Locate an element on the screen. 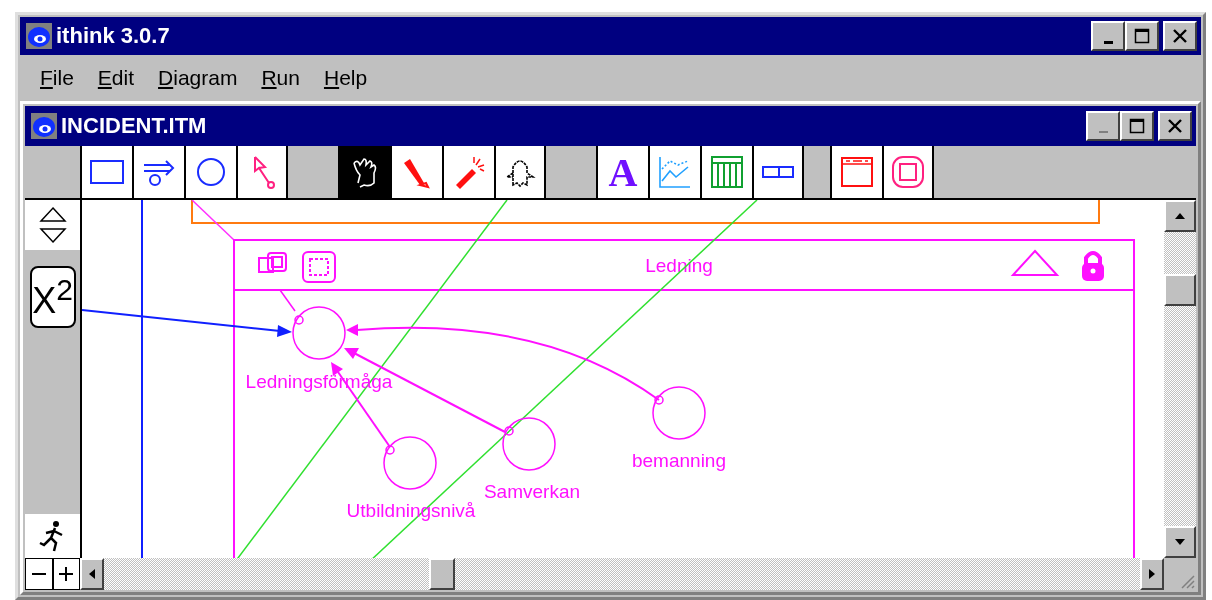 This screenshot has width=1212, height=600. function-button: X$^{2}$ is located at coordinates (52, 297).